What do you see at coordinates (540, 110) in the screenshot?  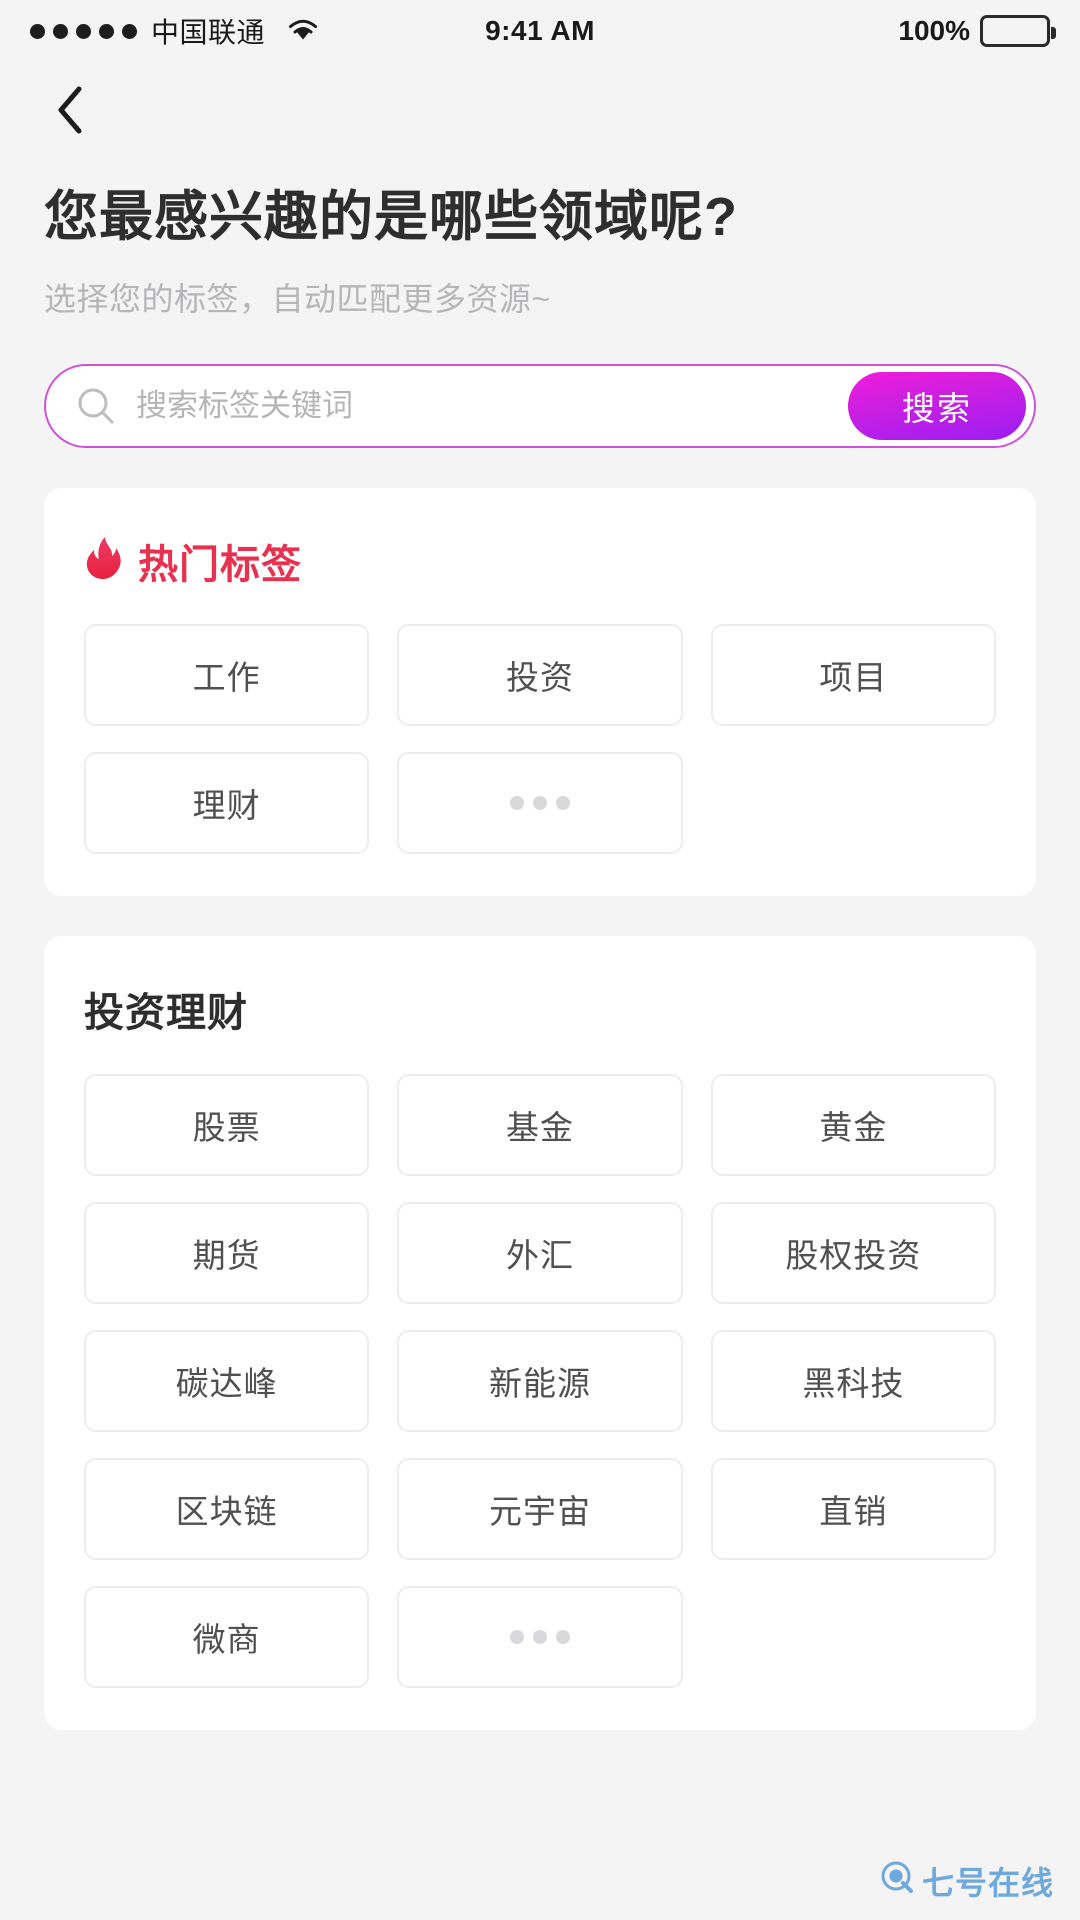 I see `nav-bar` at bounding box center [540, 110].